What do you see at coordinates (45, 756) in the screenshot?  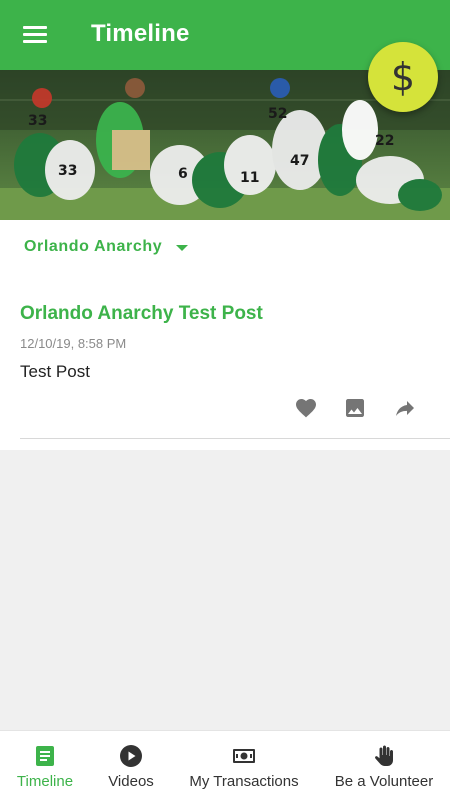 I see `timeline-icon` at bounding box center [45, 756].